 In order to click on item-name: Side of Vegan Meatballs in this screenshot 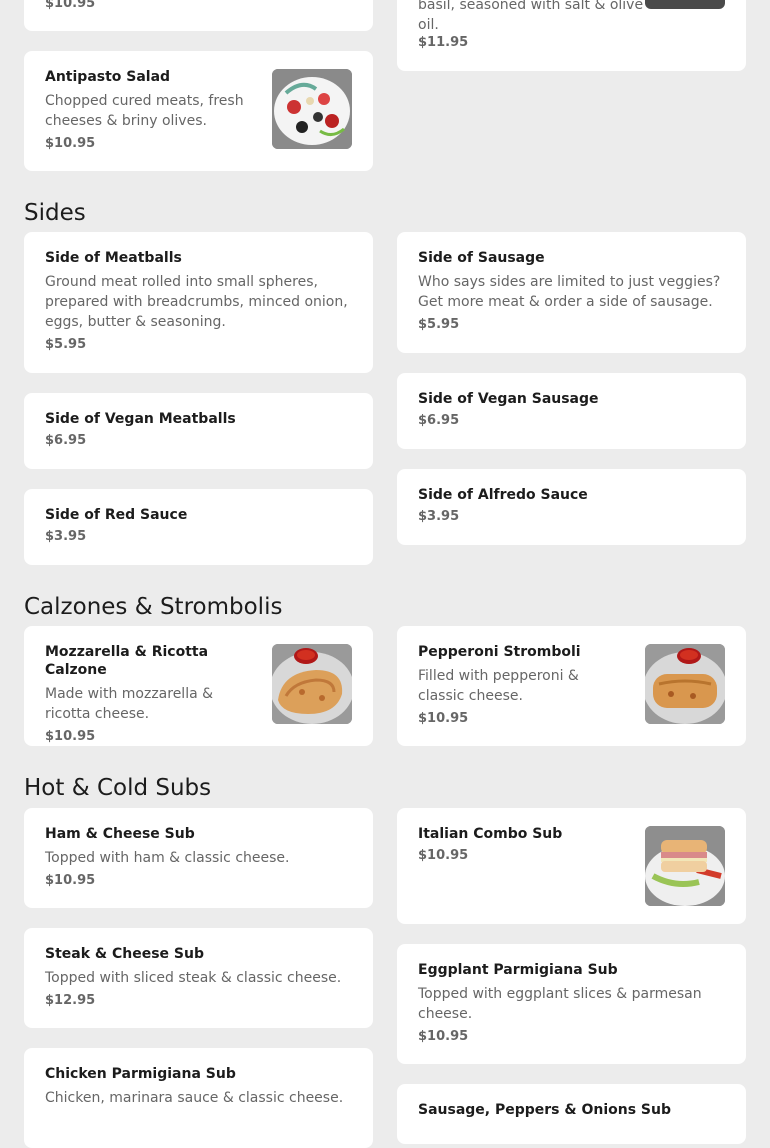, I will do `click(140, 419)`.